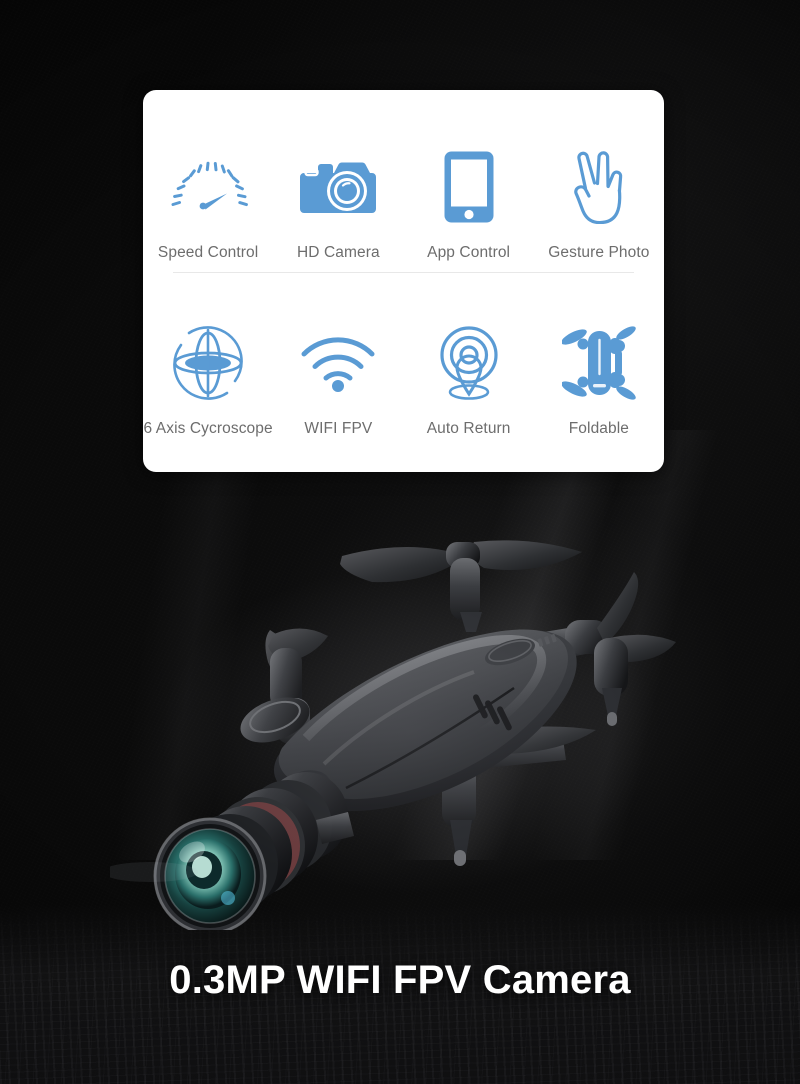 The height and width of the screenshot is (1084, 800). Describe the element at coordinates (338, 428) in the screenshot. I see `feature-label: WIFI FPV` at that location.